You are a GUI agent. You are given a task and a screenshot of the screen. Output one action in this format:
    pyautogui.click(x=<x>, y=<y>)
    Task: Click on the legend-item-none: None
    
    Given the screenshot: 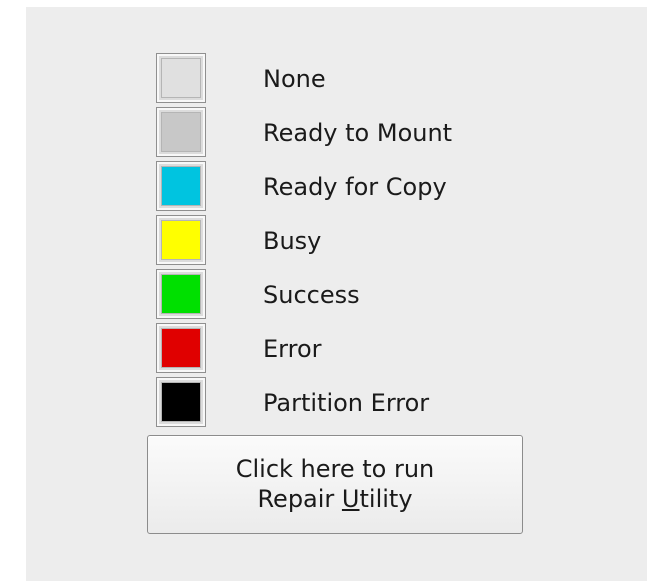 What is the action you would take?
    pyautogui.click(x=336, y=80)
    